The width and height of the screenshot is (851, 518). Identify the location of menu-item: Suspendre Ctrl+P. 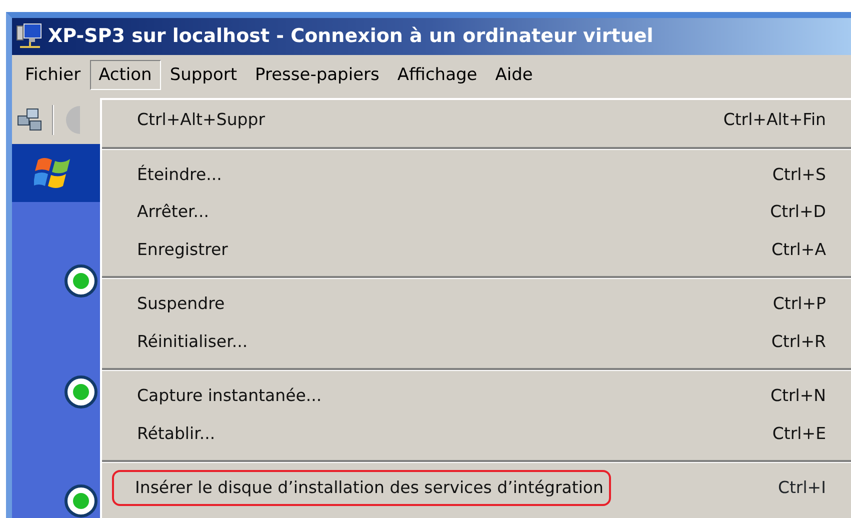
(476, 305).